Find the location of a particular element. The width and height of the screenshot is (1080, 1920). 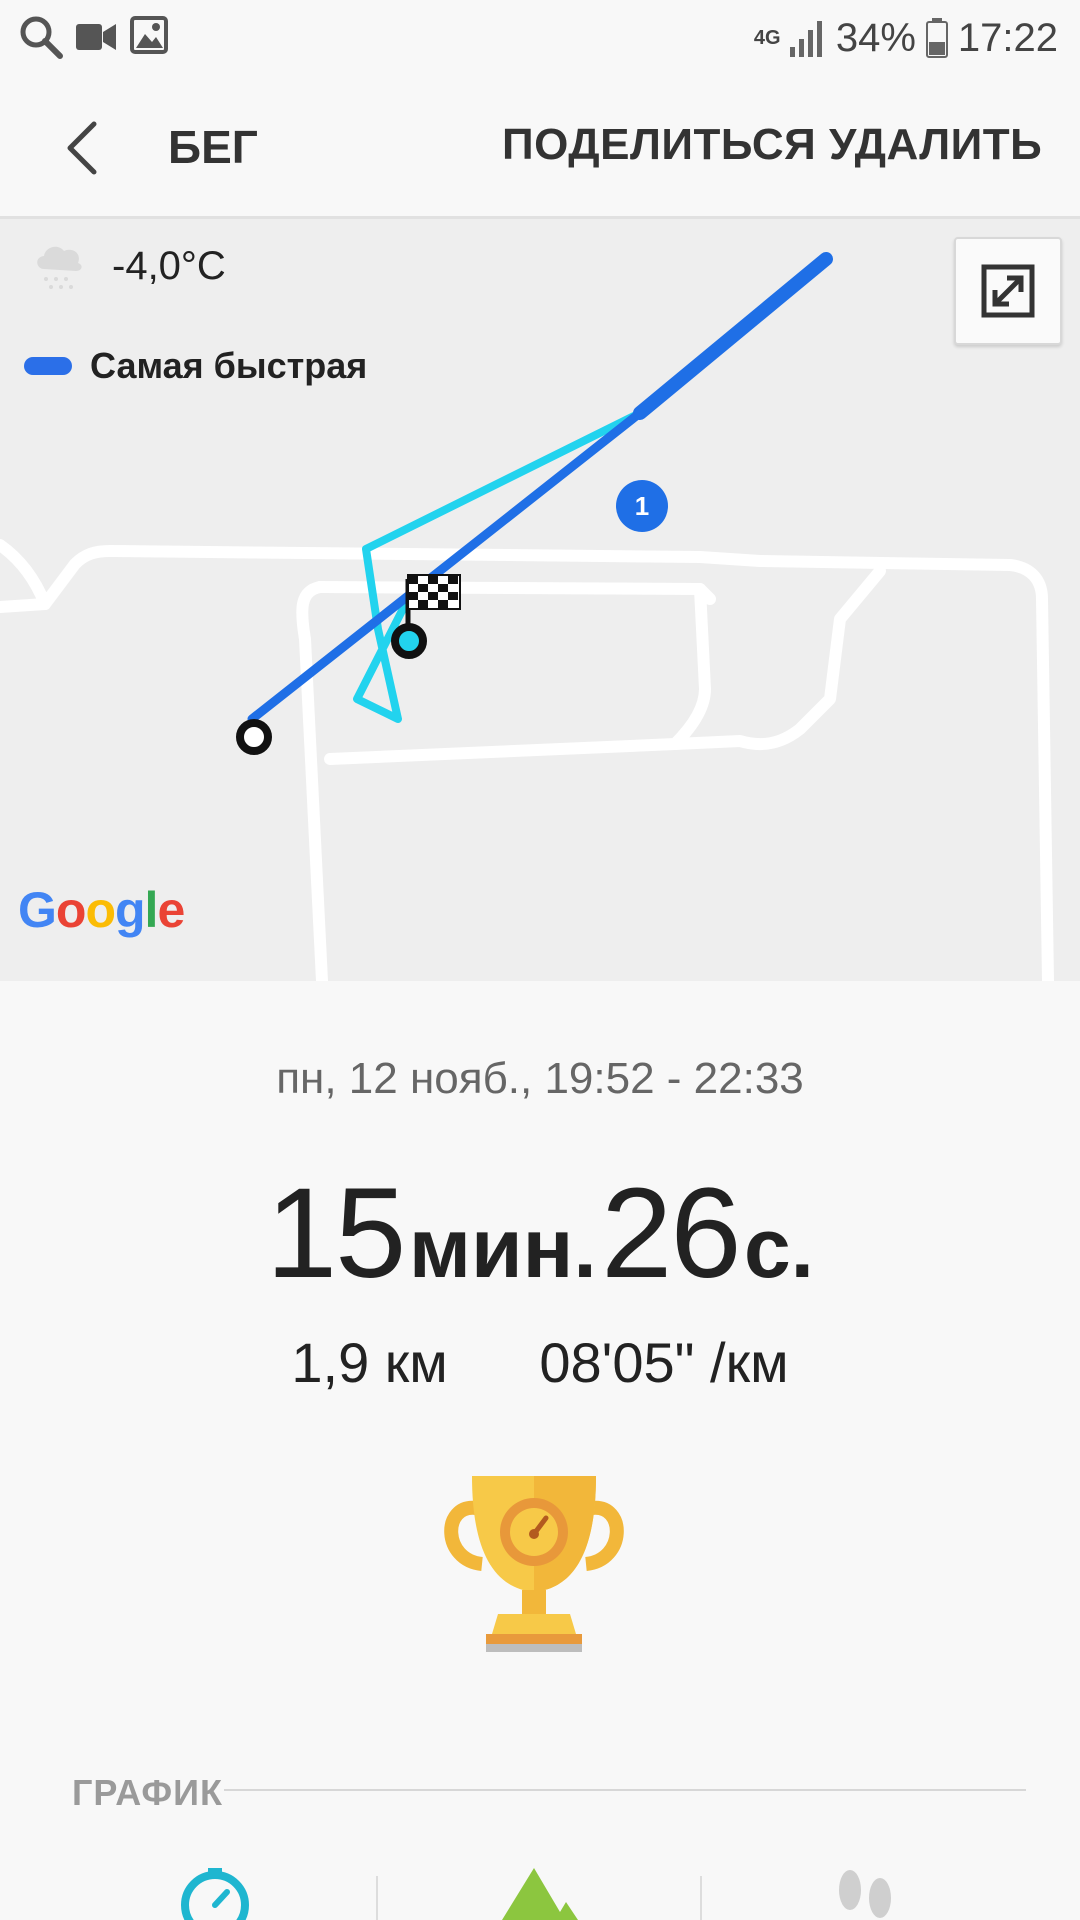

image-icon is located at coordinates (149, 35).